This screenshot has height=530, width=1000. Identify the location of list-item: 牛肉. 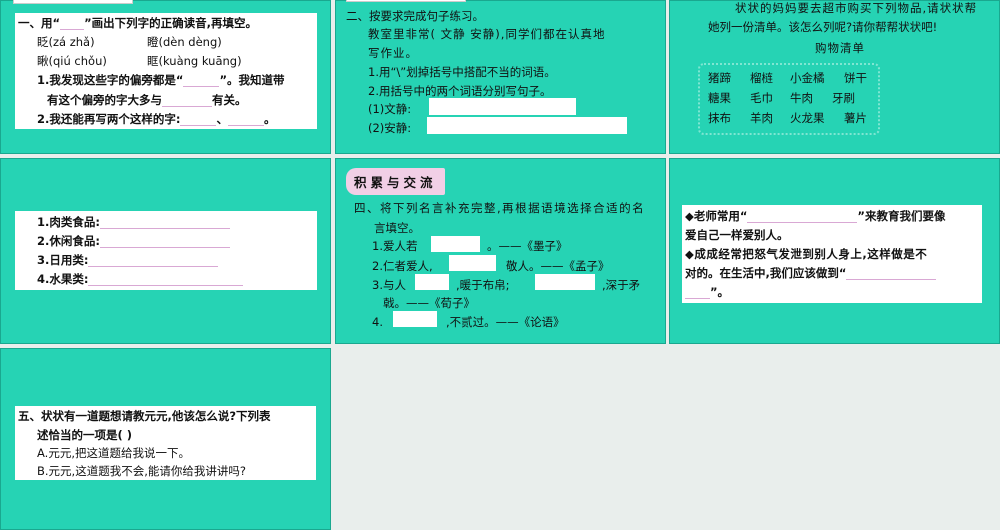
(801, 98).